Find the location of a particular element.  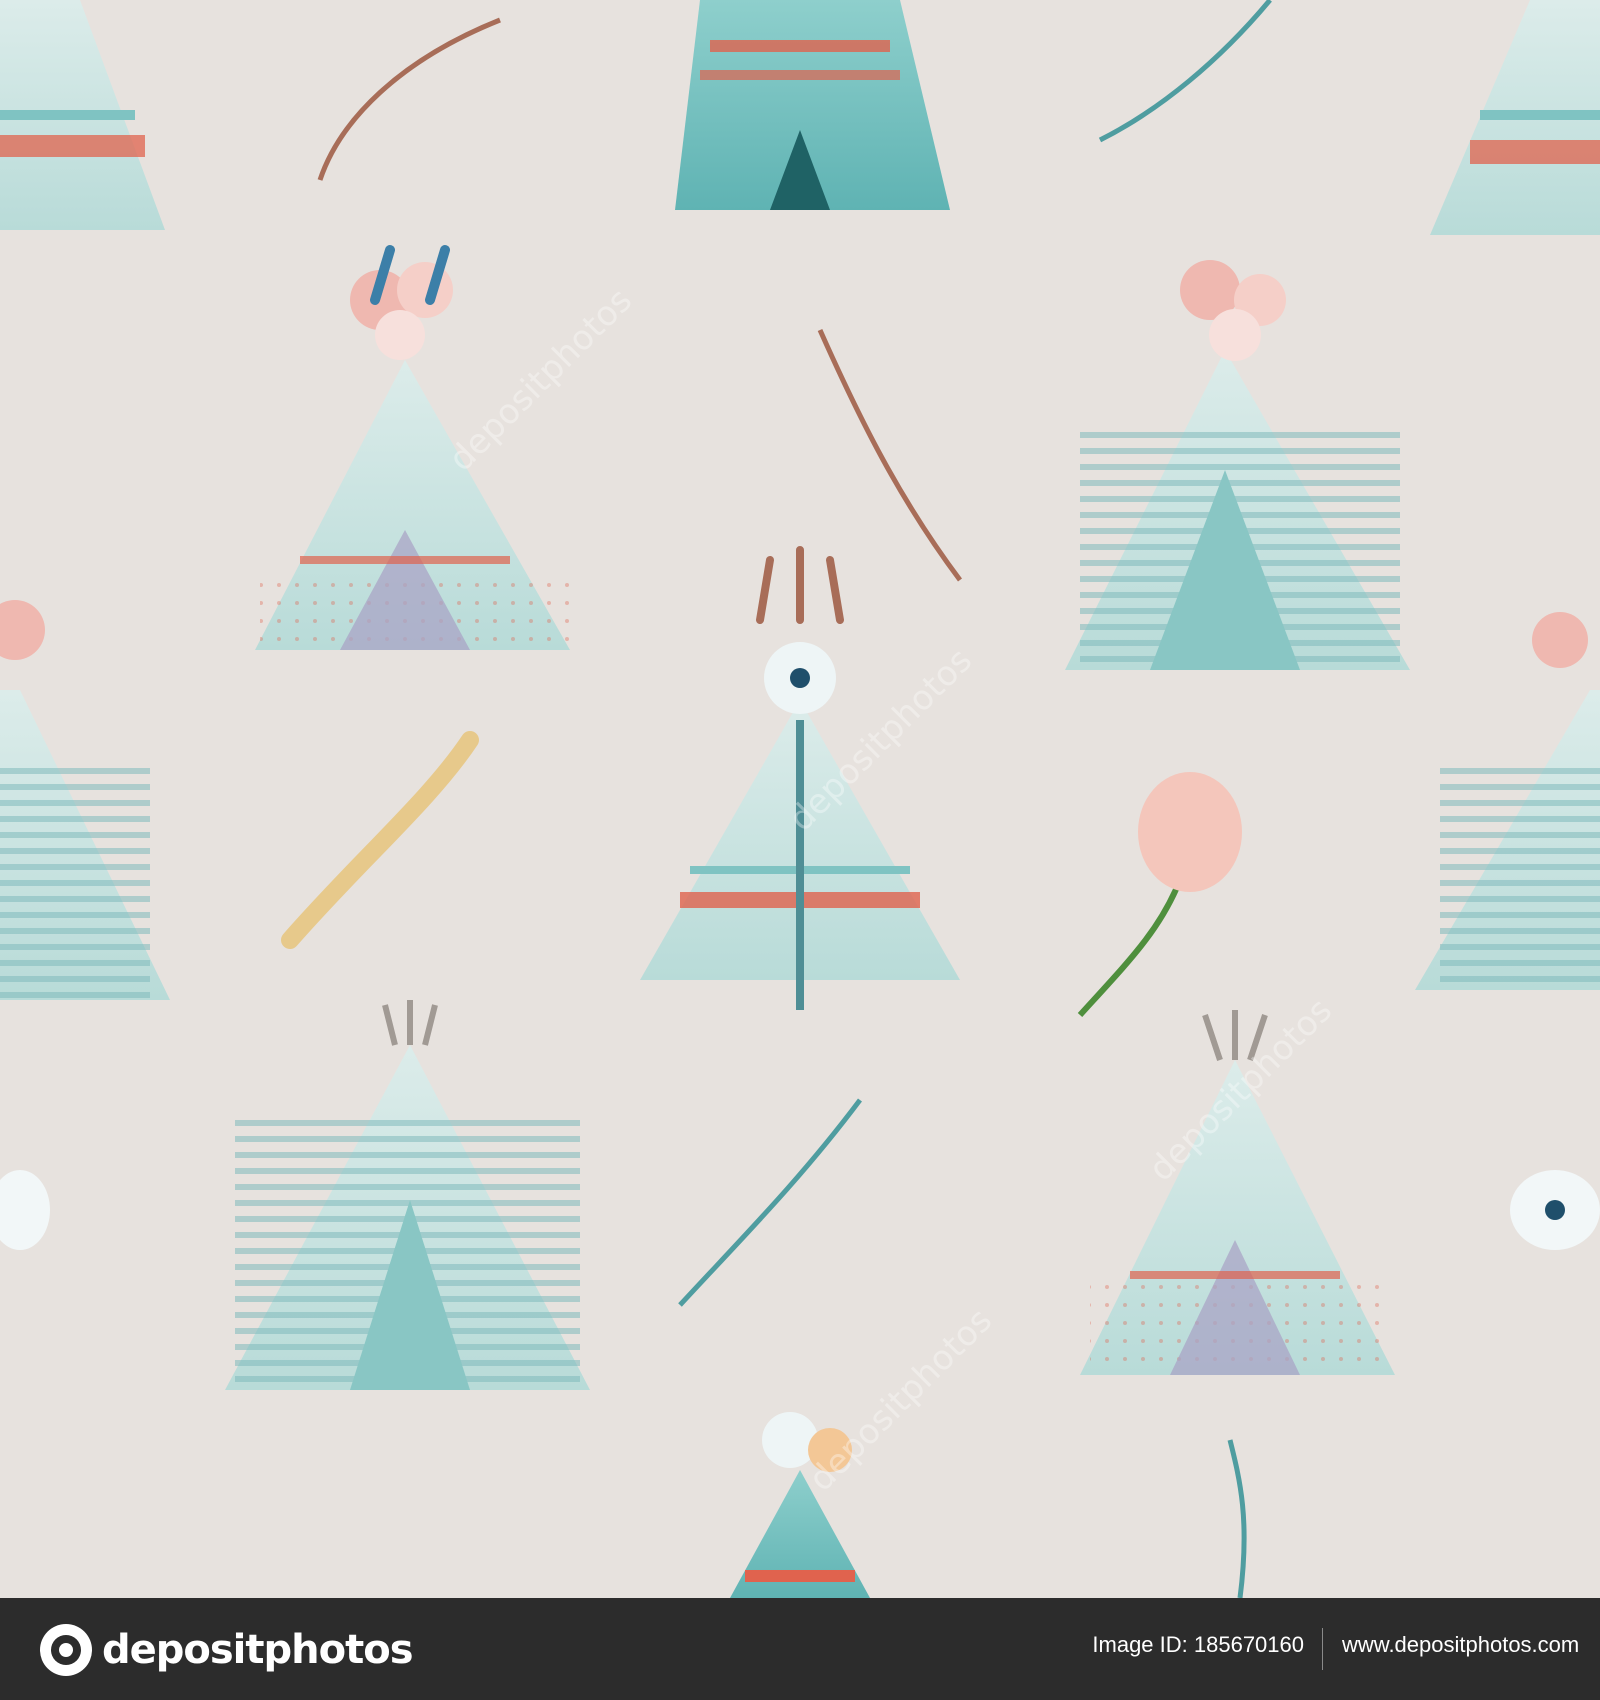

teepee-dark-top is located at coordinates (812, 105).